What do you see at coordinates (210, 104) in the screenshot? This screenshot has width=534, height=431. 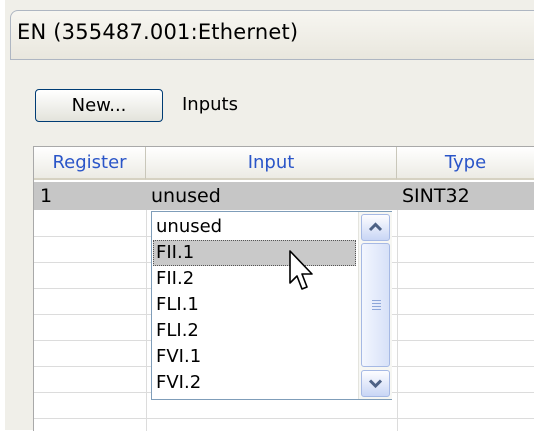 I see `section-label: Inputs` at bounding box center [210, 104].